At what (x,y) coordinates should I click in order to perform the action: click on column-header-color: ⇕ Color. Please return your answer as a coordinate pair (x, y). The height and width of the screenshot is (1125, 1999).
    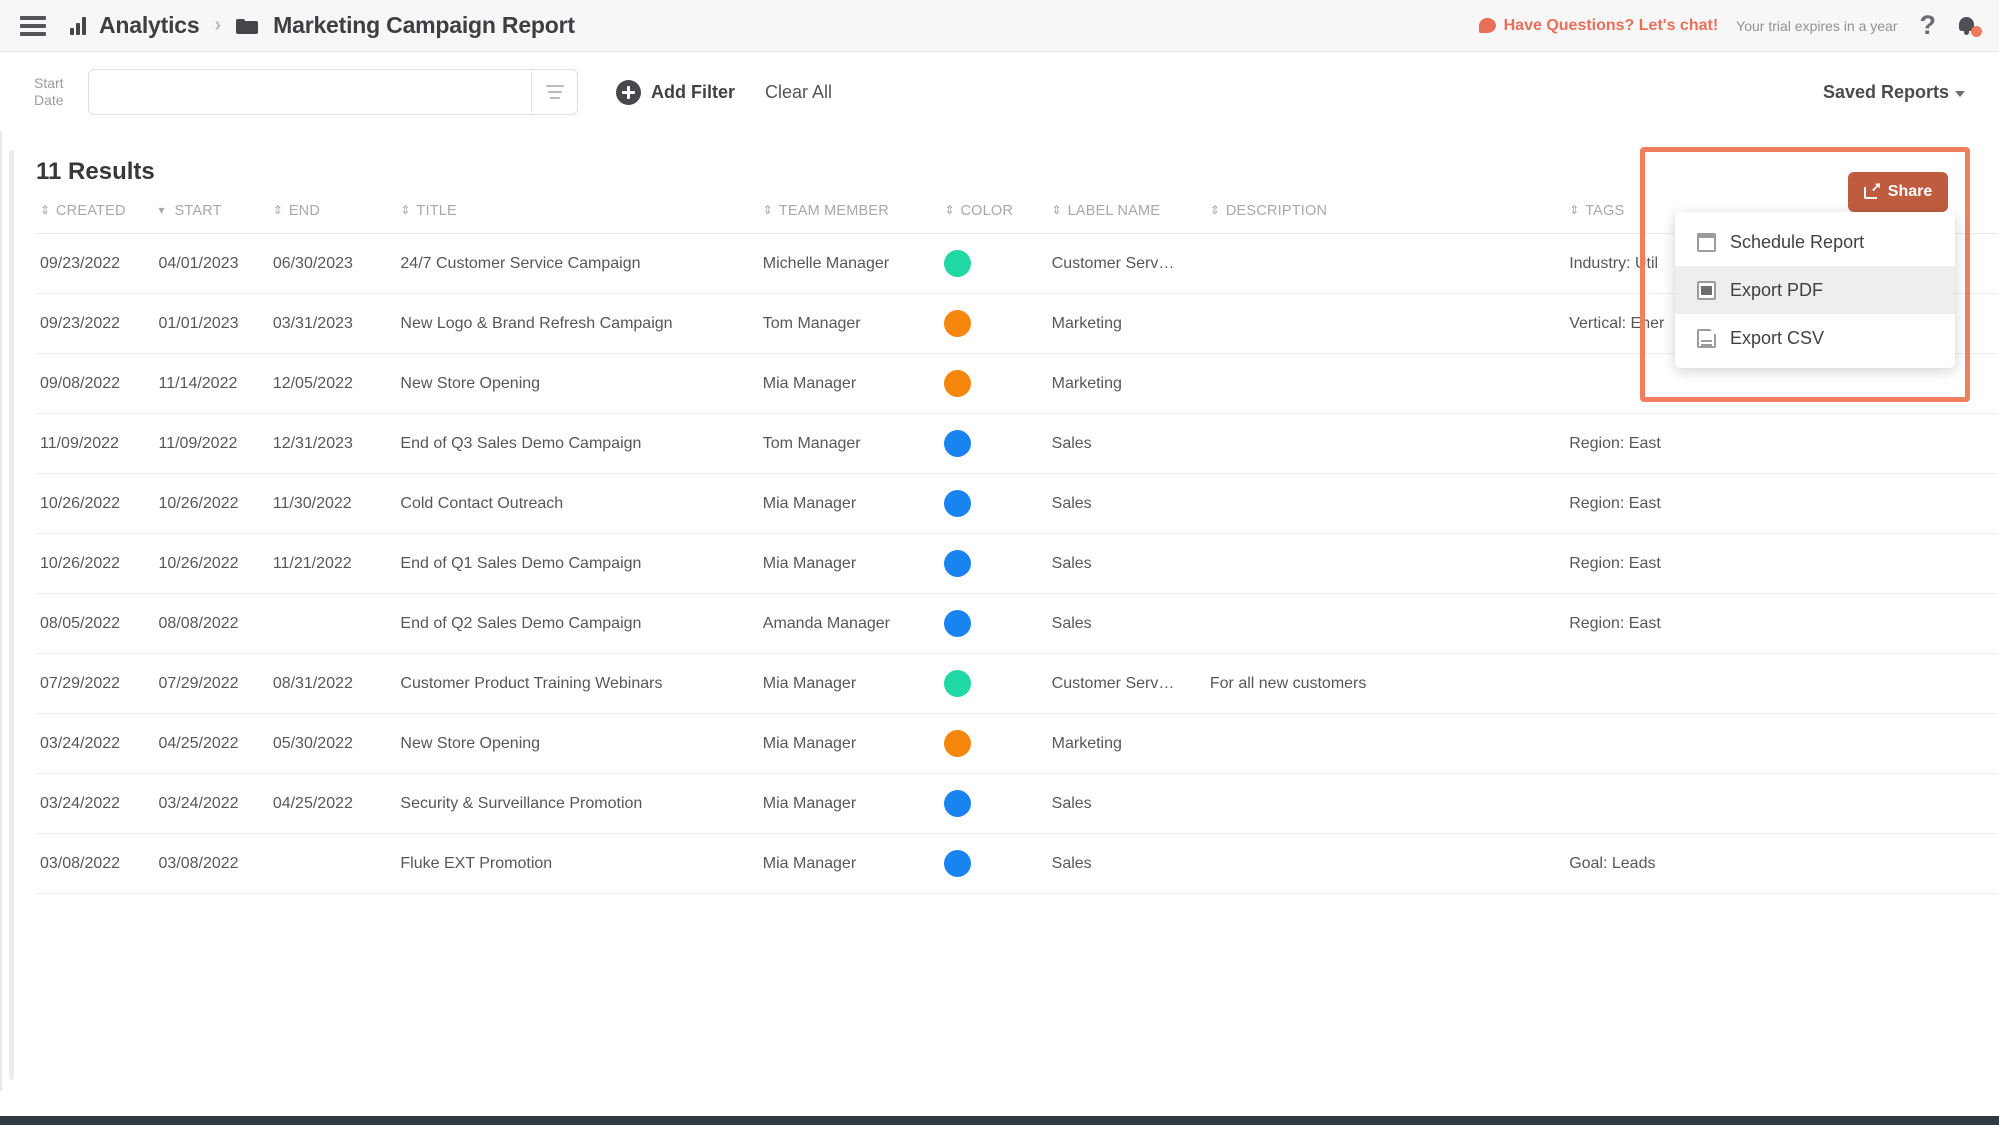
    Looking at the image, I should click on (998, 213).